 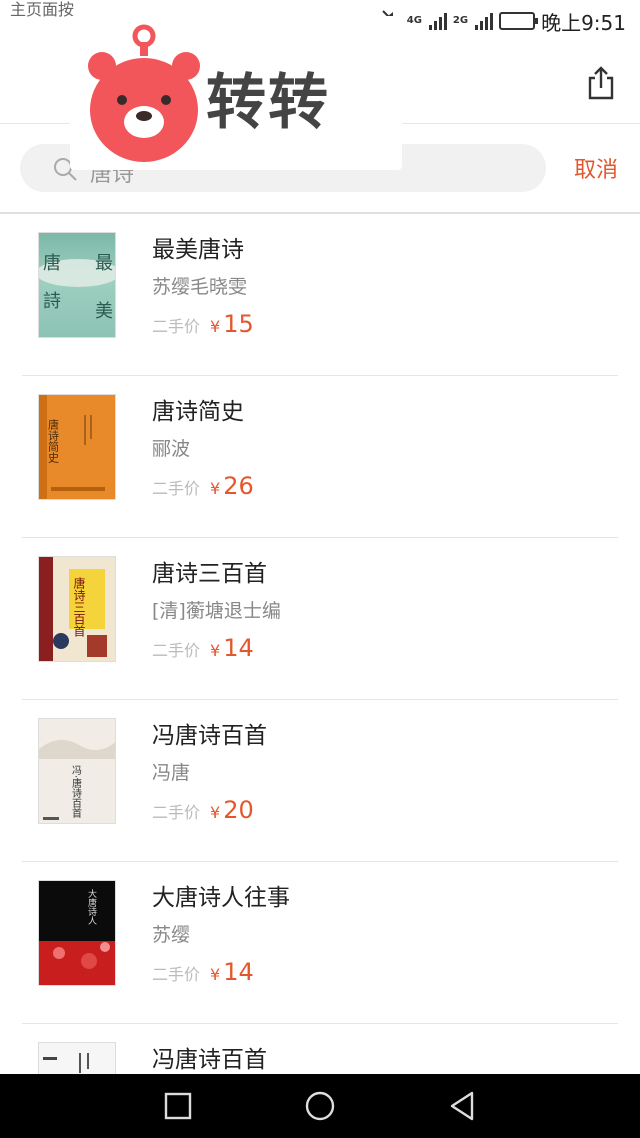 What do you see at coordinates (171, 935) in the screenshot?
I see `book-author: 苏缨` at bounding box center [171, 935].